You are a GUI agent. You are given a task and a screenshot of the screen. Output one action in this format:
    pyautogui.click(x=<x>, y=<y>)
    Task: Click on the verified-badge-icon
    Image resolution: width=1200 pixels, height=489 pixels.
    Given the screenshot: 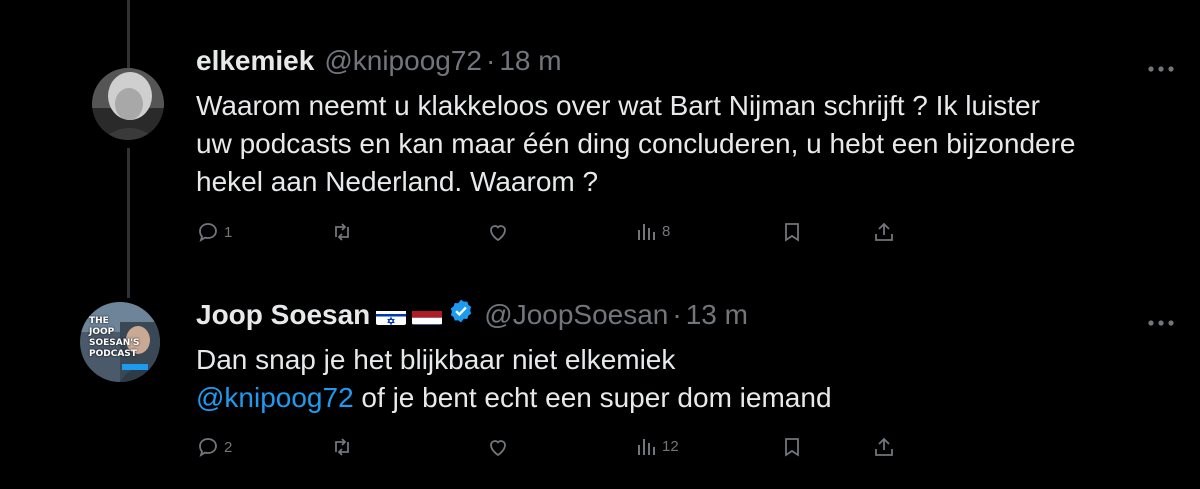 What is the action you would take?
    pyautogui.click(x=461, y=315)
    